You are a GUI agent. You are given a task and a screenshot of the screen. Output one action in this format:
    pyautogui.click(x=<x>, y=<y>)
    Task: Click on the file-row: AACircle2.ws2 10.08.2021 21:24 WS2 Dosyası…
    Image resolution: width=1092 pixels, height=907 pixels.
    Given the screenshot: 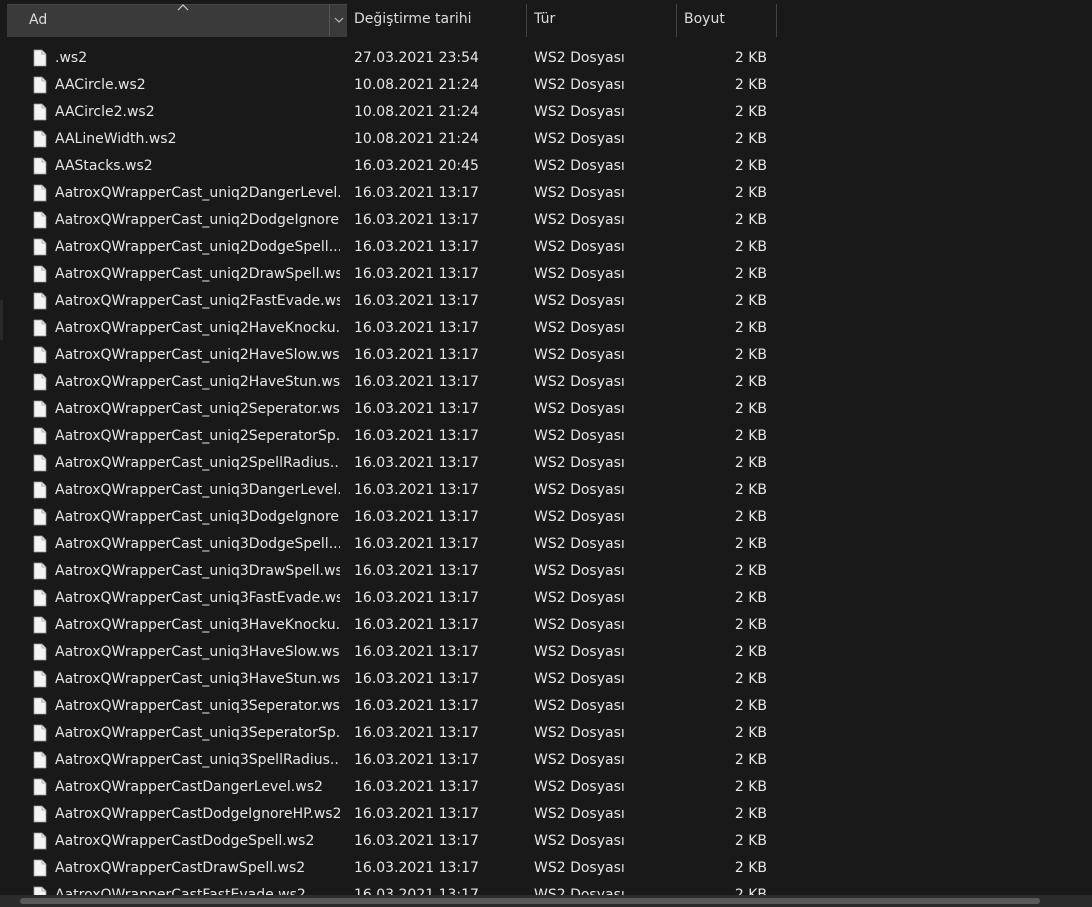 What is the action you would take?
    pyautogui.click(x=546, y=112)
    